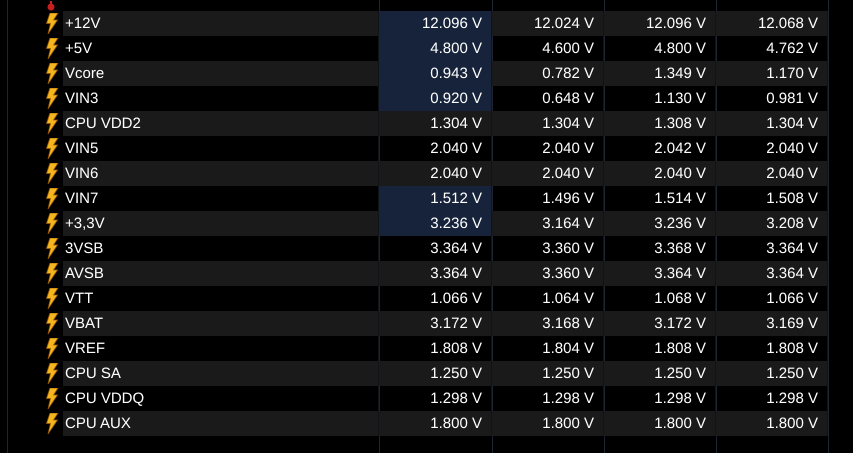 The width and height of the screenshot is (853, 453). I want to click on value-cell: 0.782 V, so click(548, 73).